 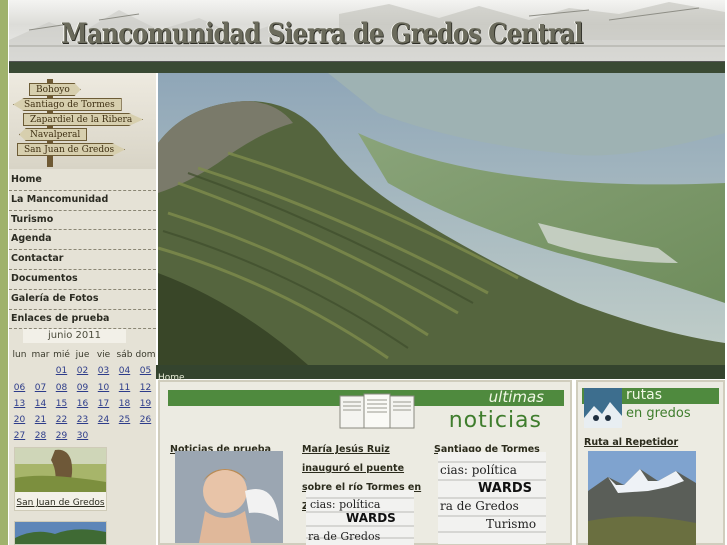 I want to click on calendar-weekday: dom, so click(x=145, y=355).